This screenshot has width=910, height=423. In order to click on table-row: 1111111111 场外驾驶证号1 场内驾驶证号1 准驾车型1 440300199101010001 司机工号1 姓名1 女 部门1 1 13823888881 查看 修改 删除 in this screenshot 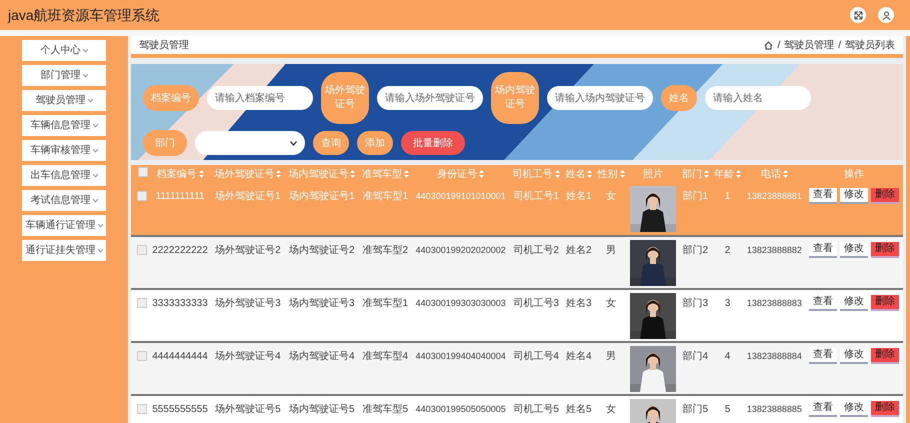, I will do `click(517, 209)`.